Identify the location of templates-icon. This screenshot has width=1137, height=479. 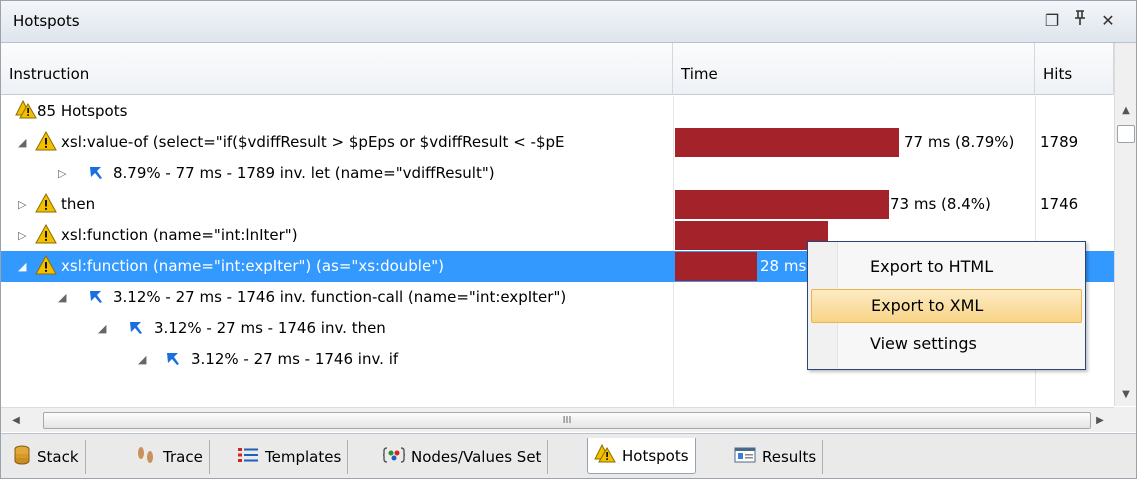
(248, 457).